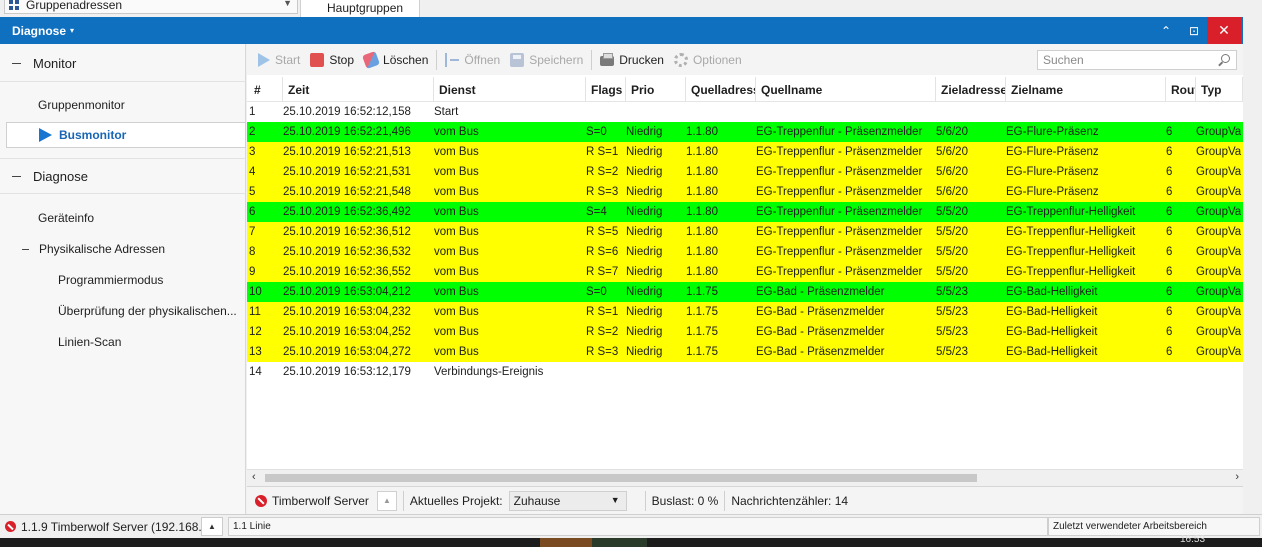  I want to click on open-button: Öffnen, so click(472, 60).